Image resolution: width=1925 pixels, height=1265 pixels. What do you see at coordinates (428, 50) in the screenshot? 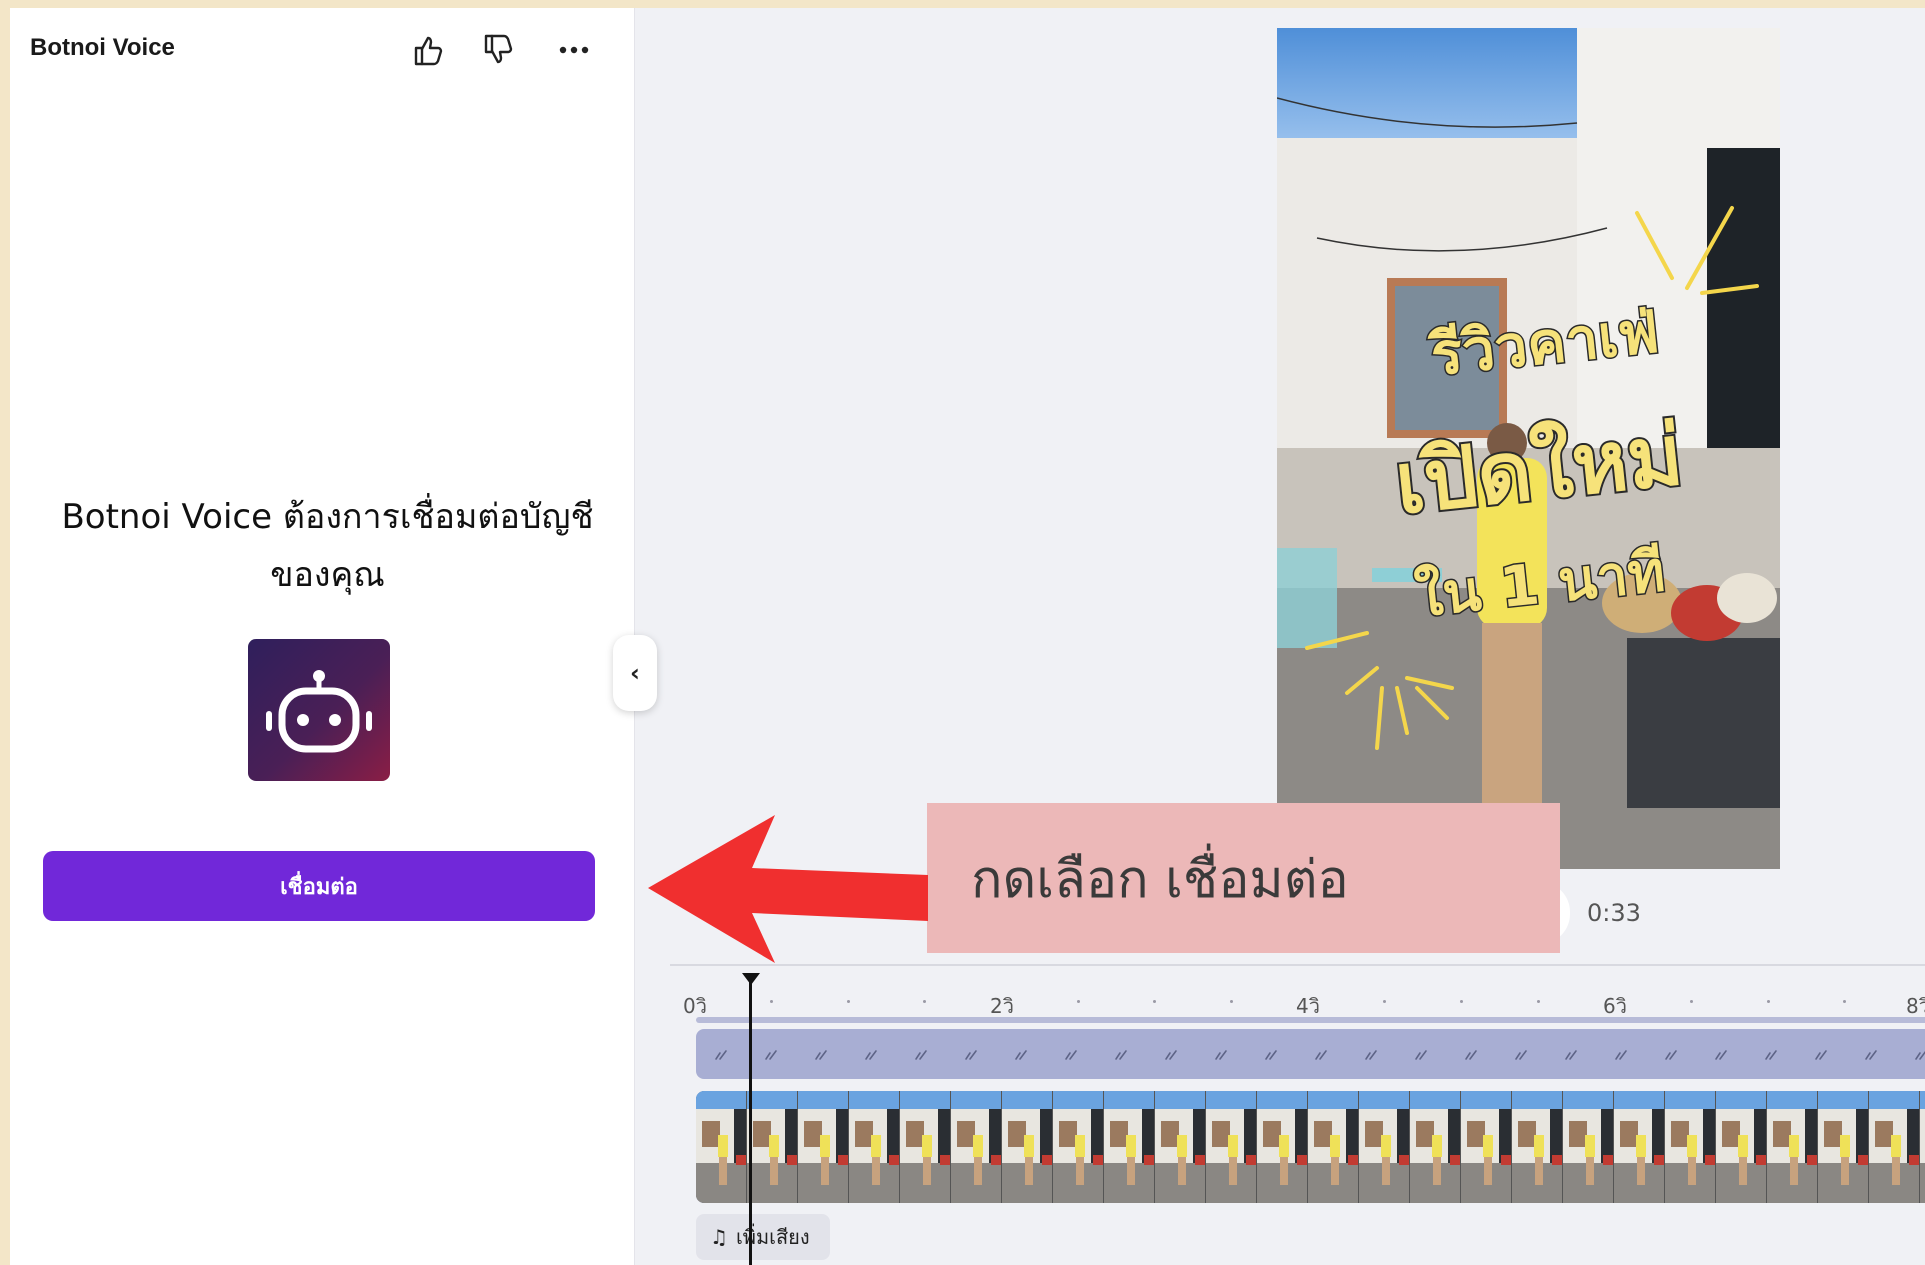
I see `thumbs-up-icon` at bounding box center [428, 50].